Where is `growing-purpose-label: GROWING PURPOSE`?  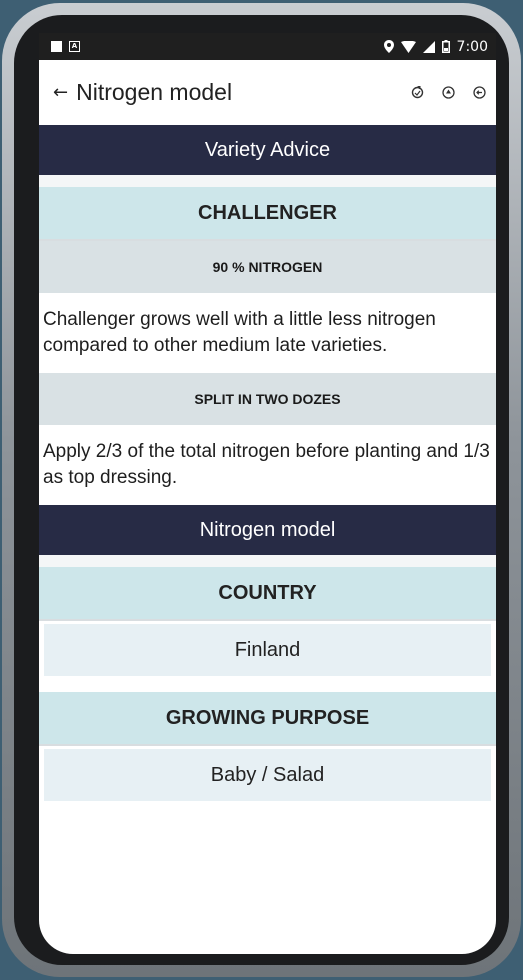 growing-purpose-label: GROWING PURPOSE is located at coordinates (267, 719).